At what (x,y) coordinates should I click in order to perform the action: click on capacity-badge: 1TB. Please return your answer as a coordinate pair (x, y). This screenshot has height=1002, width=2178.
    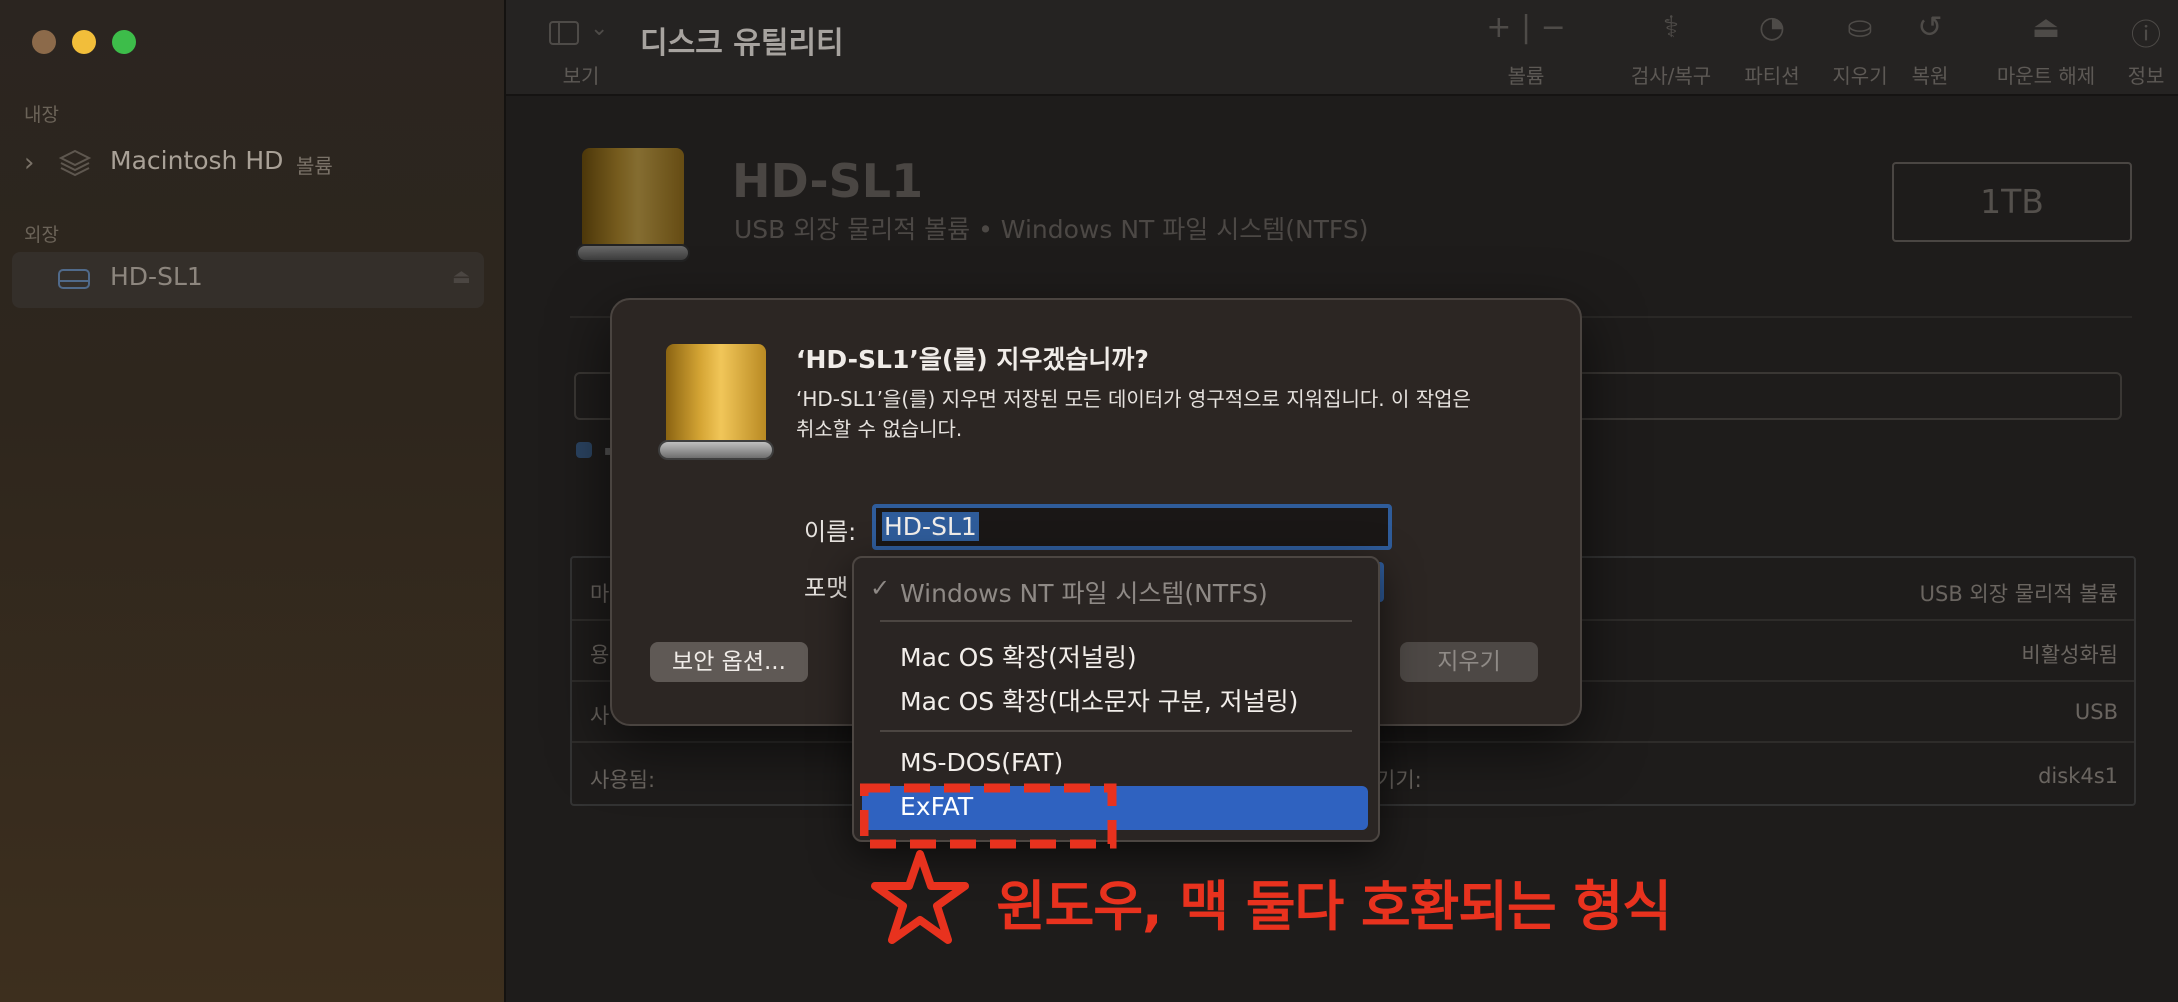
    Looking at the image, I should click on (2012, 202).